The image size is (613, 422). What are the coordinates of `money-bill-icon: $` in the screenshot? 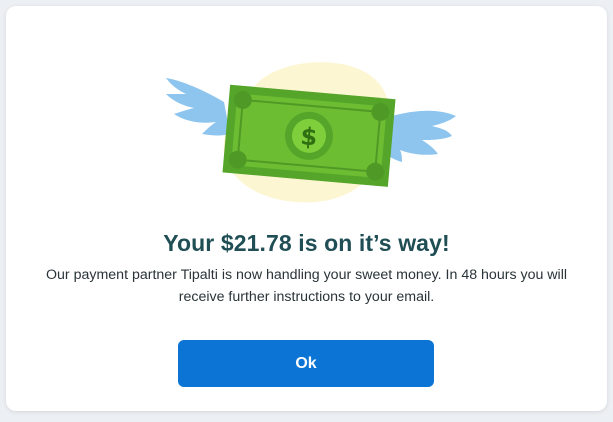 It's located at (309, 135).